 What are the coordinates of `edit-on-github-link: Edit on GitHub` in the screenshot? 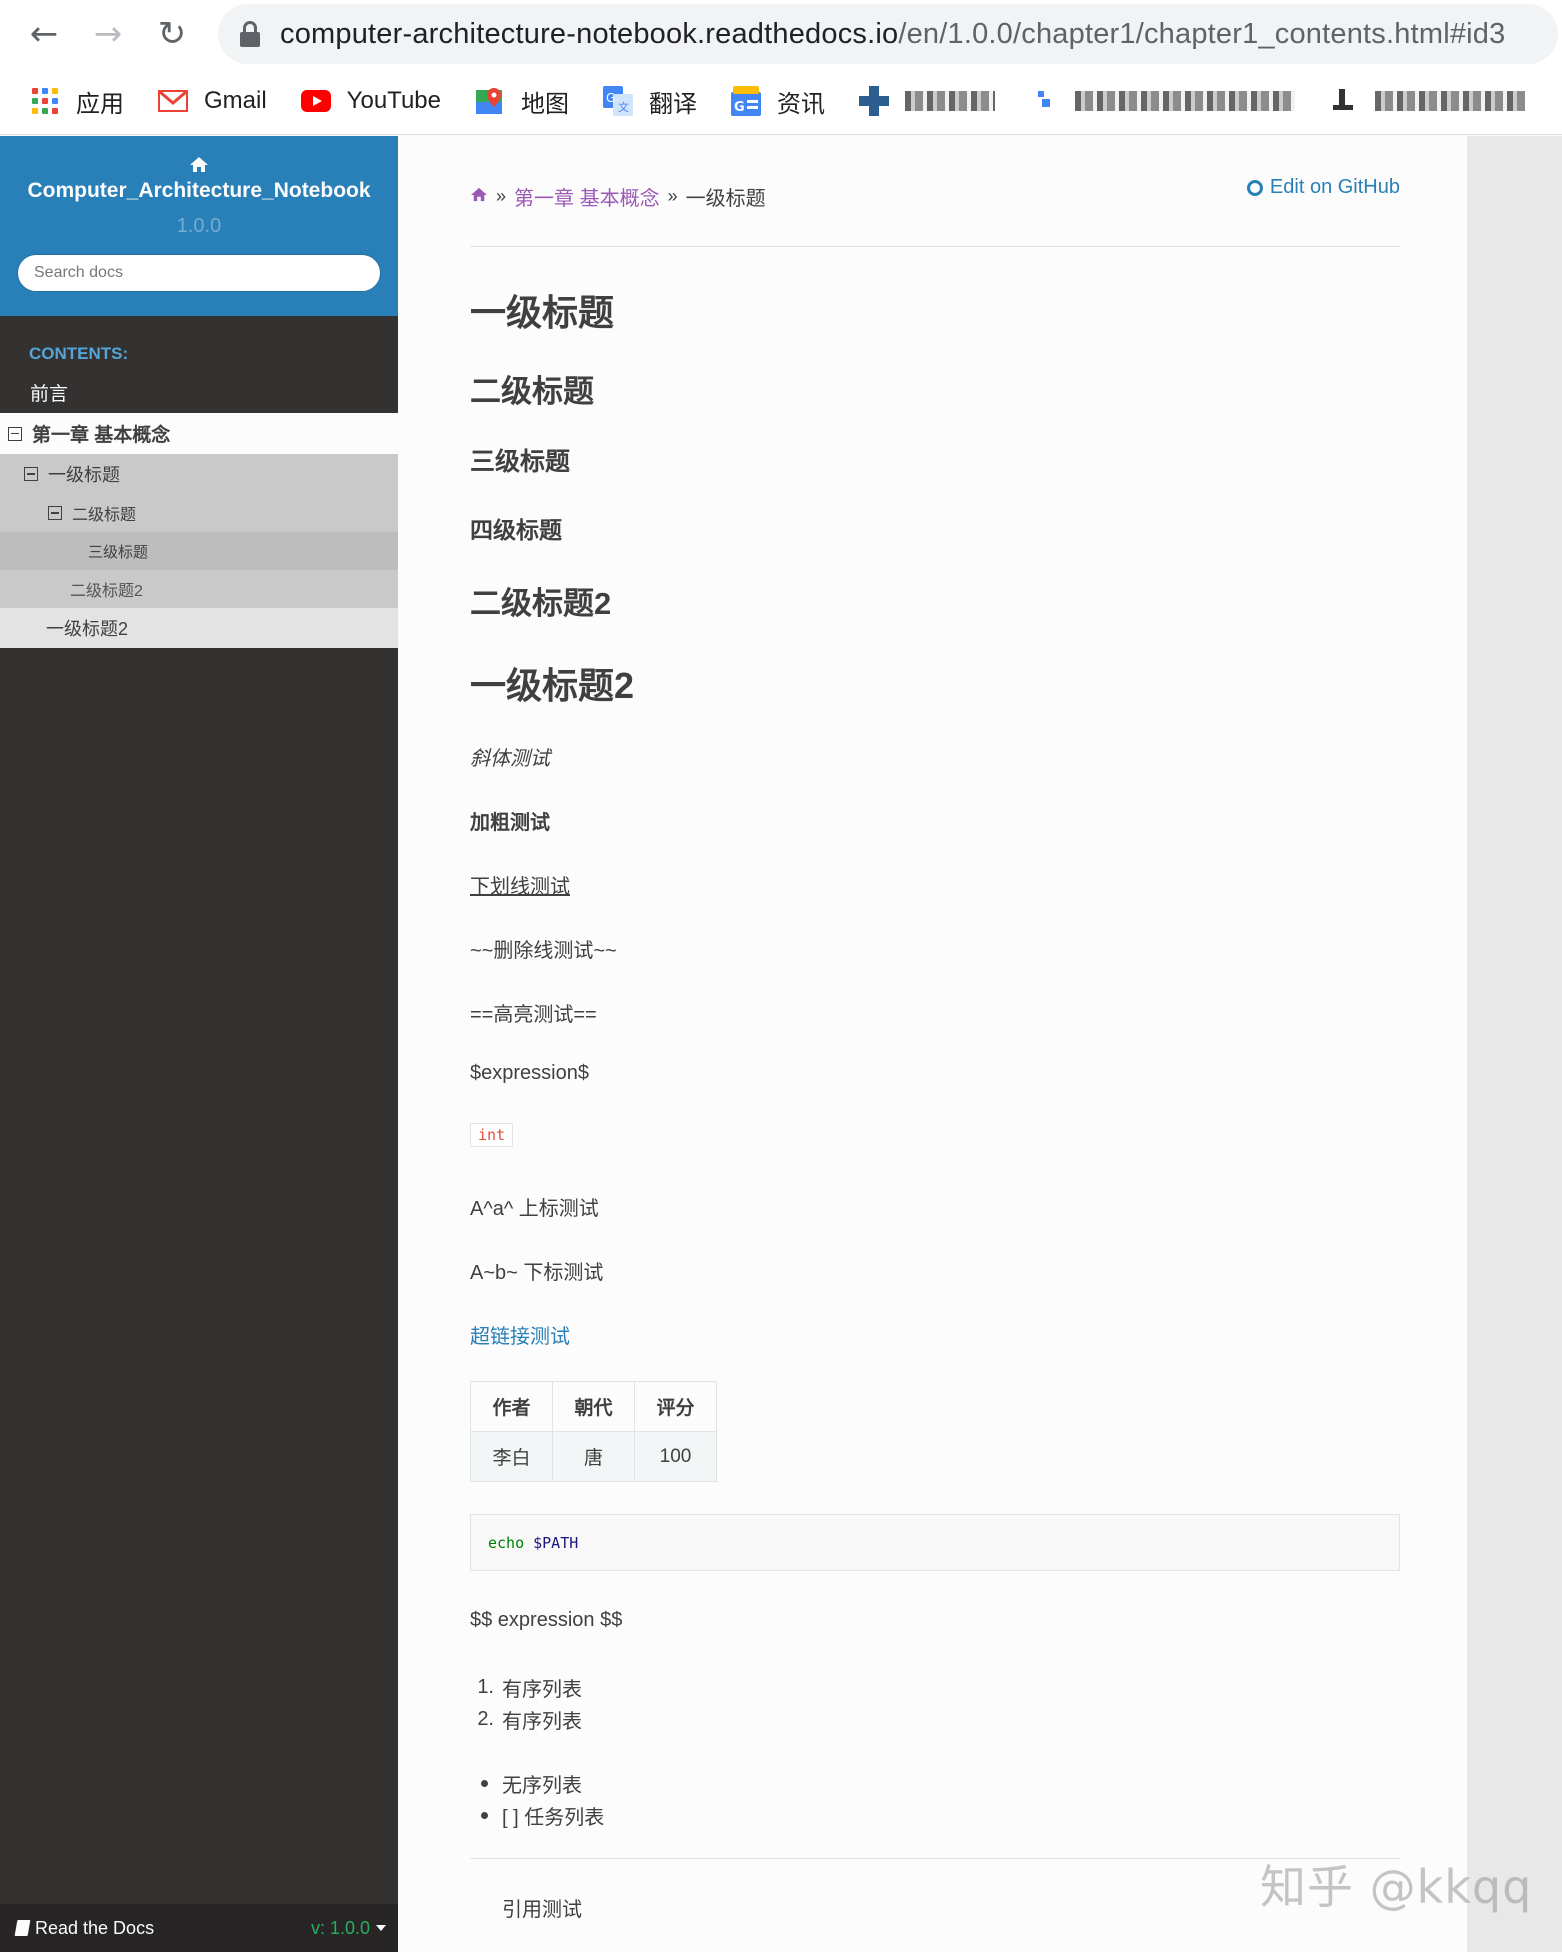 It's located at (1323, 187).